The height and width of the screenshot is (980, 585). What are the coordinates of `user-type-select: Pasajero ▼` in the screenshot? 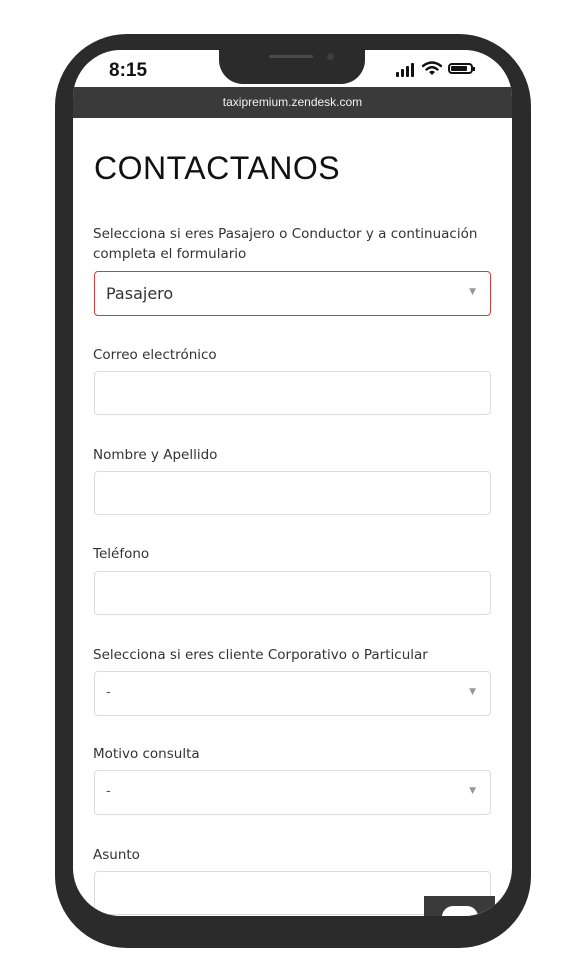 It's located at (292, 293).